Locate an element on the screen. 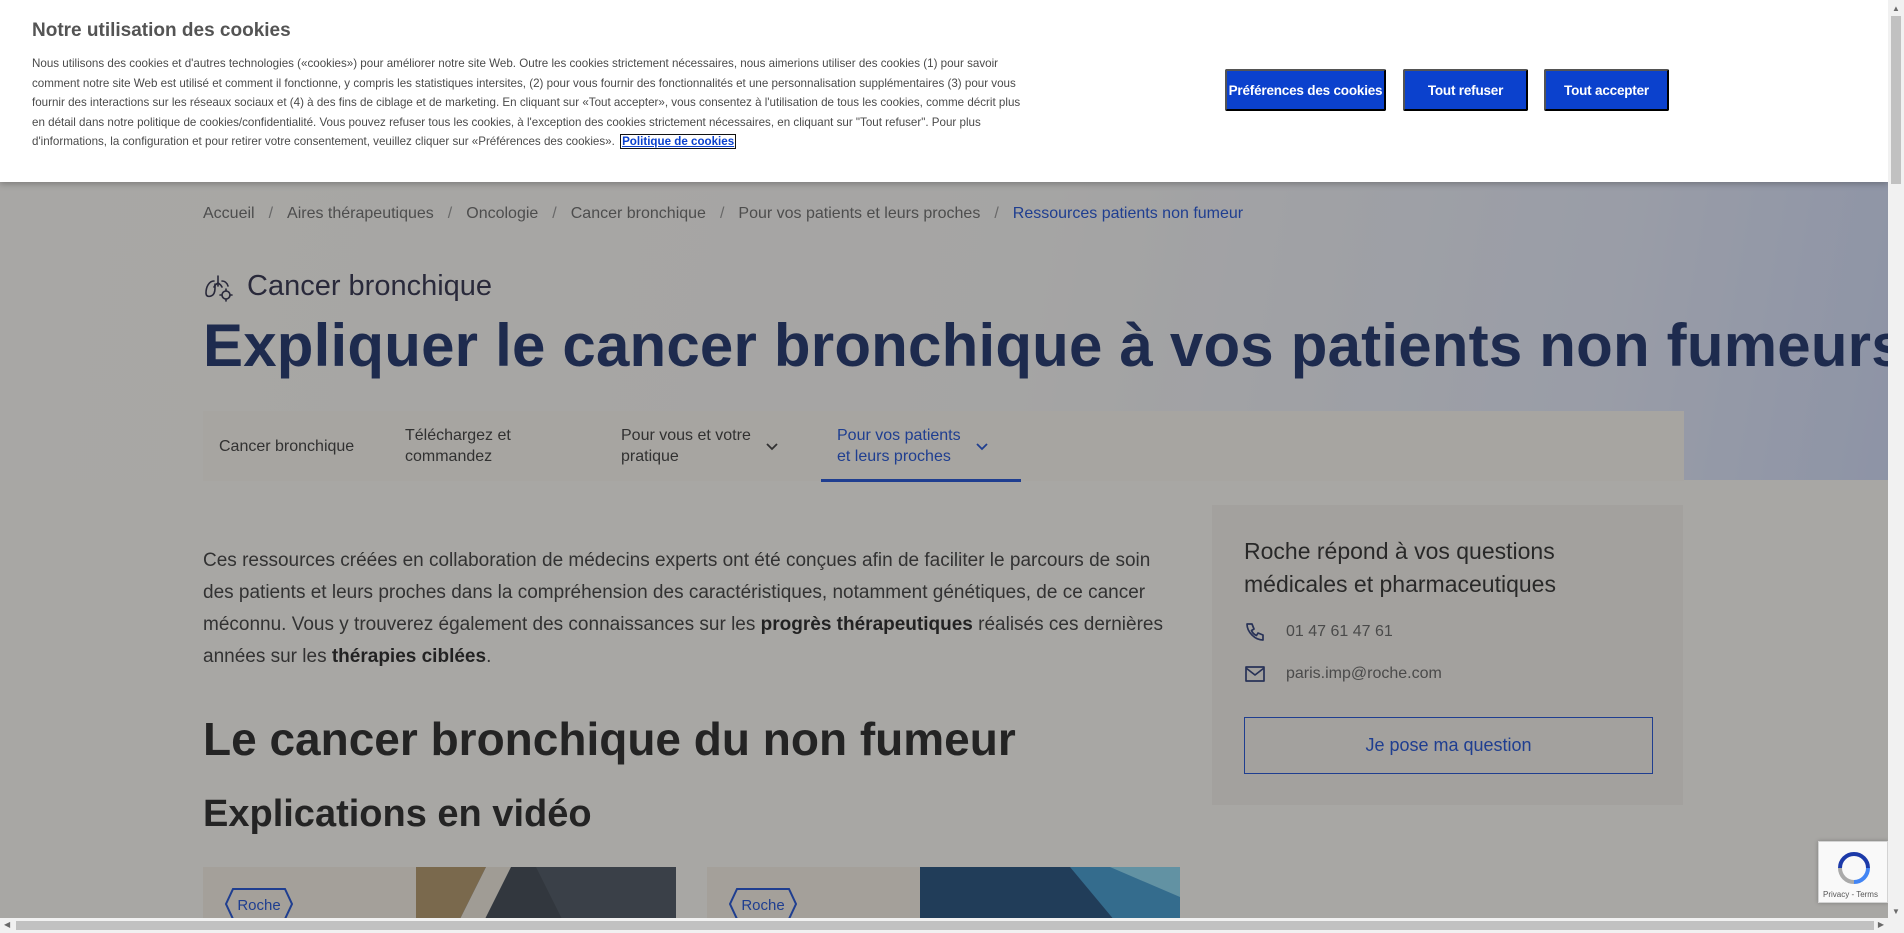 Image resolution: width=1904 pixels, height=933 pixels. scroll-right-arrow-icon: ▶ is located at coordinates (1881, 924).